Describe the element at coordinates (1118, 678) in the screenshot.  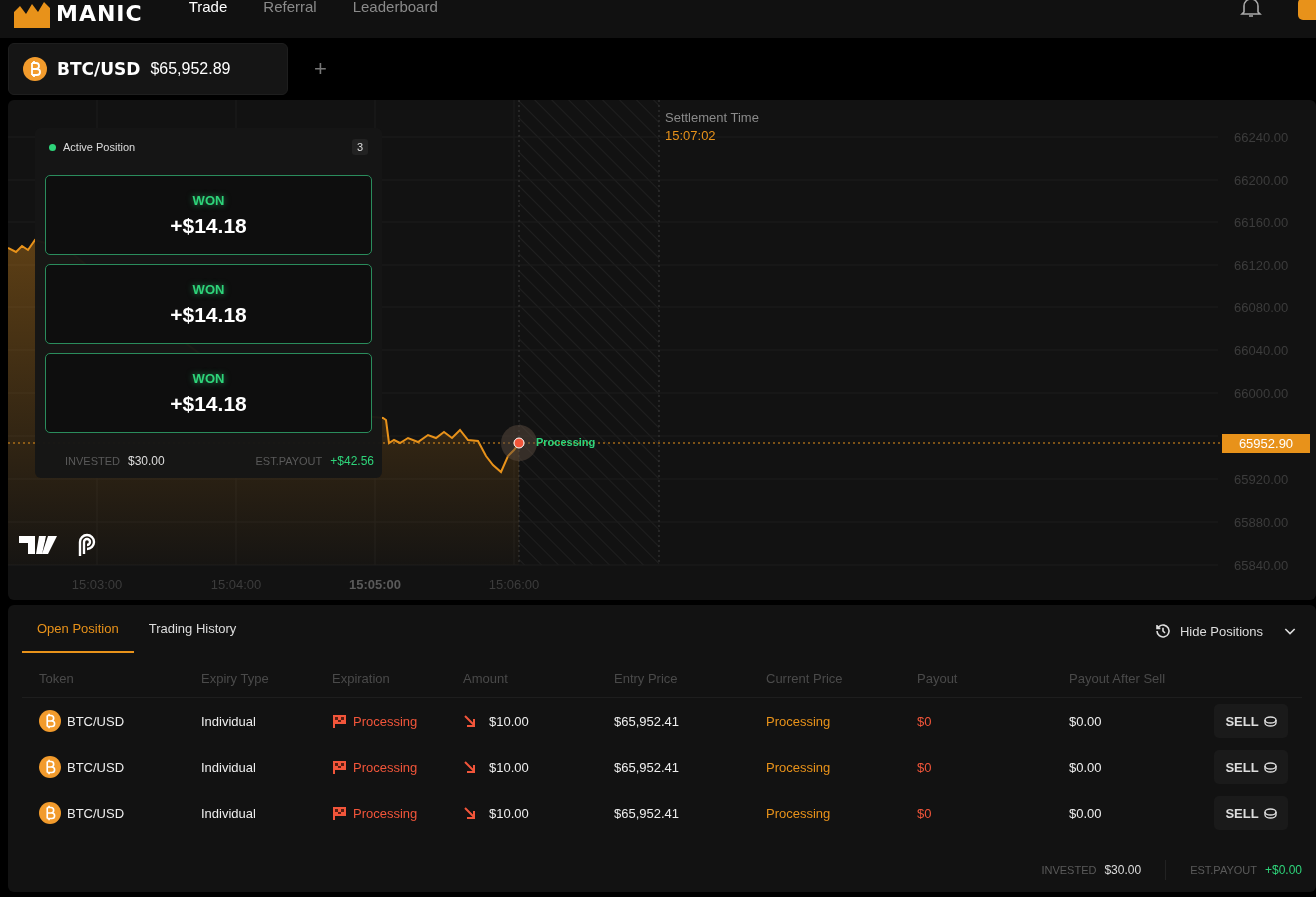
I see `column-header: Payout After Sell` at that location.